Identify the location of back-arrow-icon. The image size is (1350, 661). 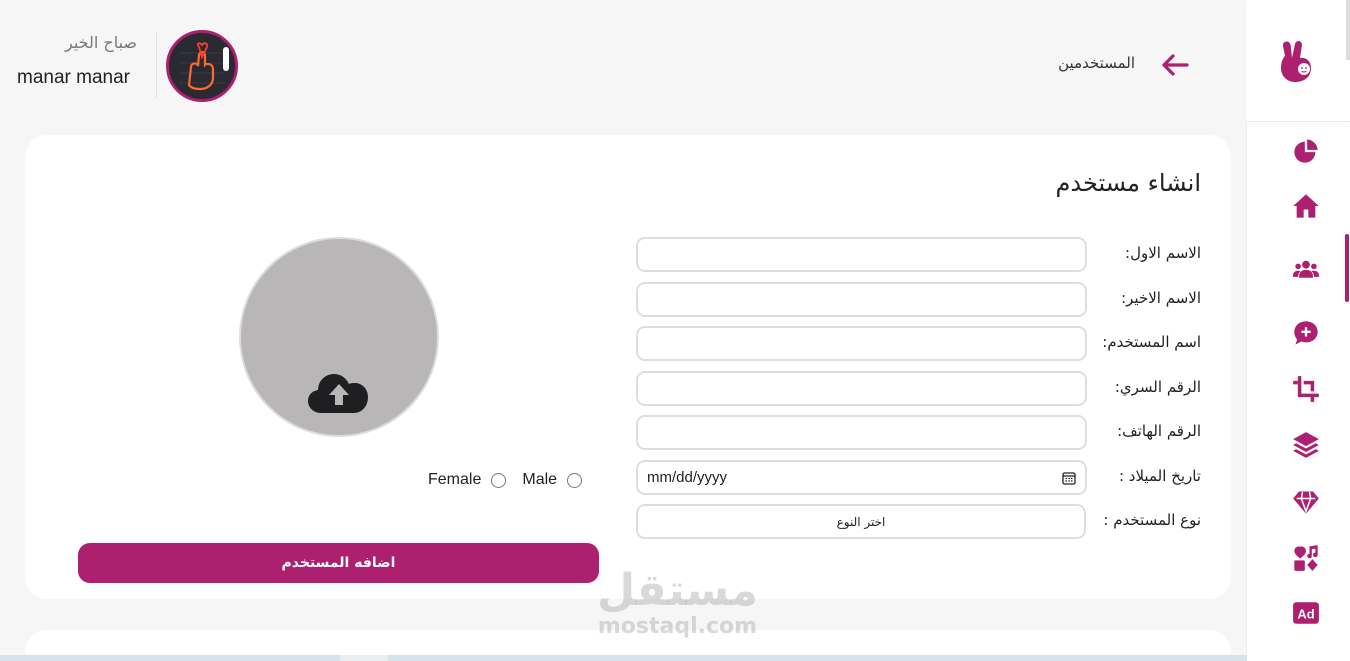
(1176, 65).